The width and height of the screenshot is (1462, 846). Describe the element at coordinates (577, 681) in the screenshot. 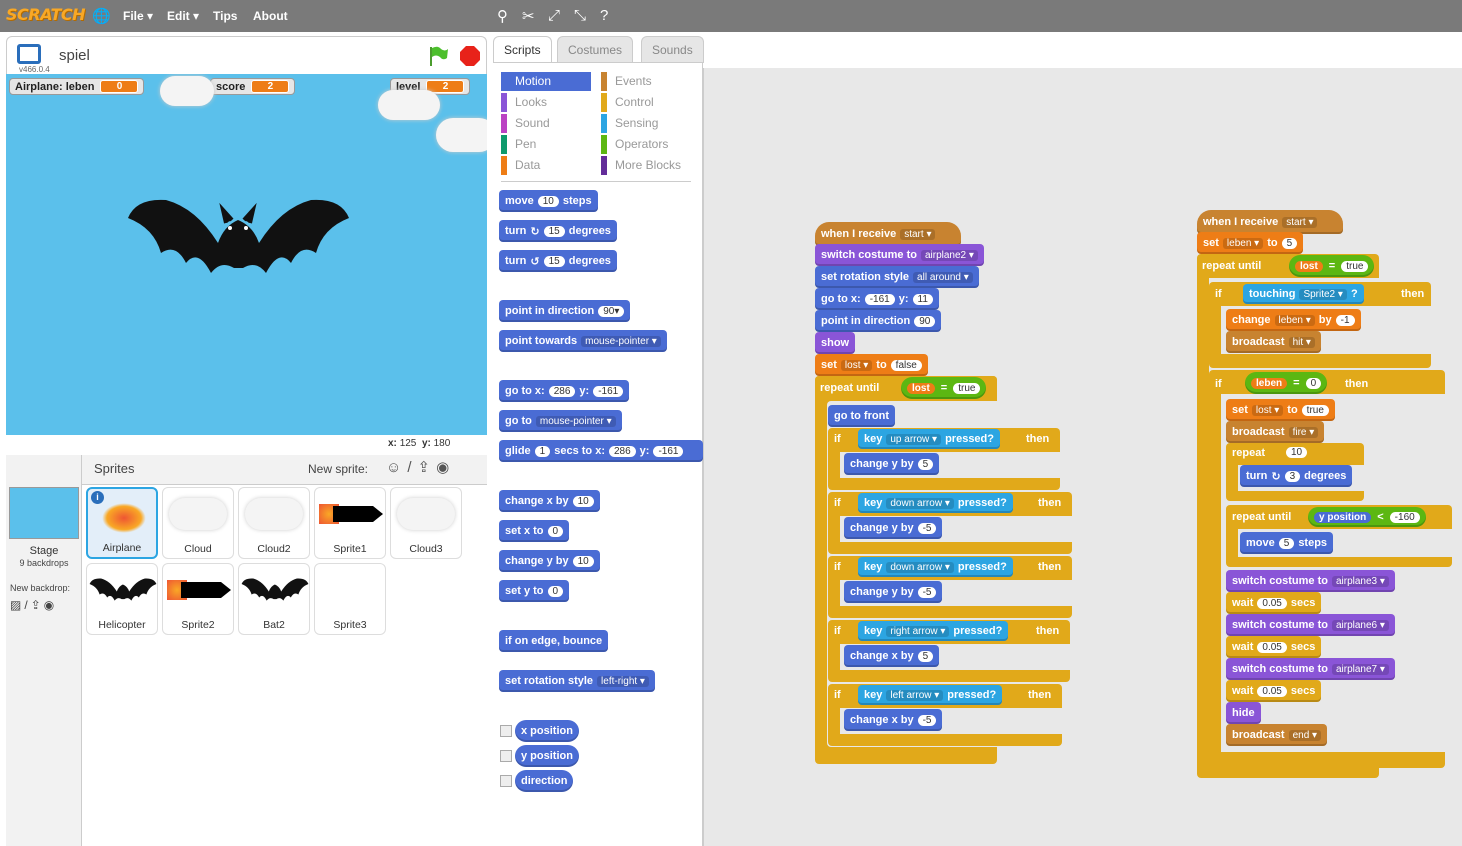

I see `block-set-rotation-style: set rotation style left-right` at that location.